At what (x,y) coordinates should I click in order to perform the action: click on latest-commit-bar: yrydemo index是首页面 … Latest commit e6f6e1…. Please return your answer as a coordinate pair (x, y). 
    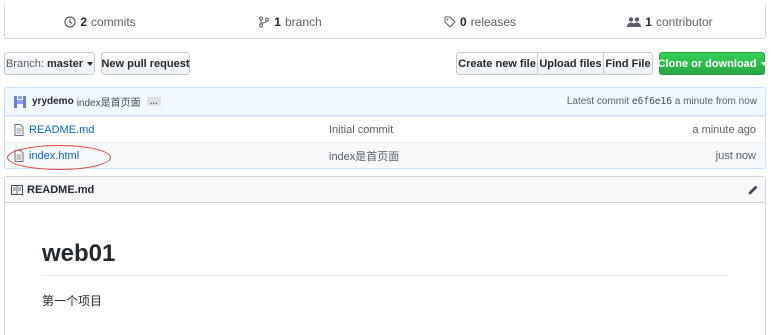
    Looking at the image, I should click on (385, 102).